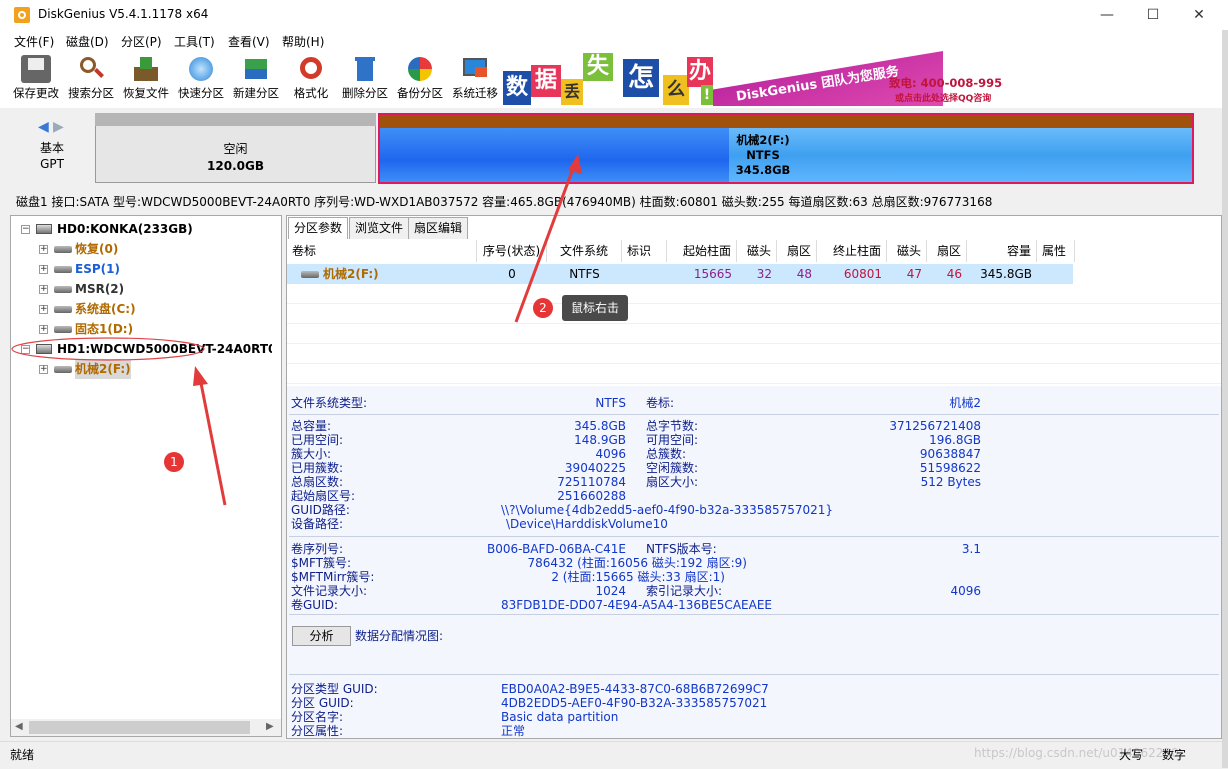 Image resolution: width=1228 pixels, height=769 pixels. What do you see at coordinates (108, 349) in the screenshot?
I see `highlight-ellipse` at bounding box center [108, 349].